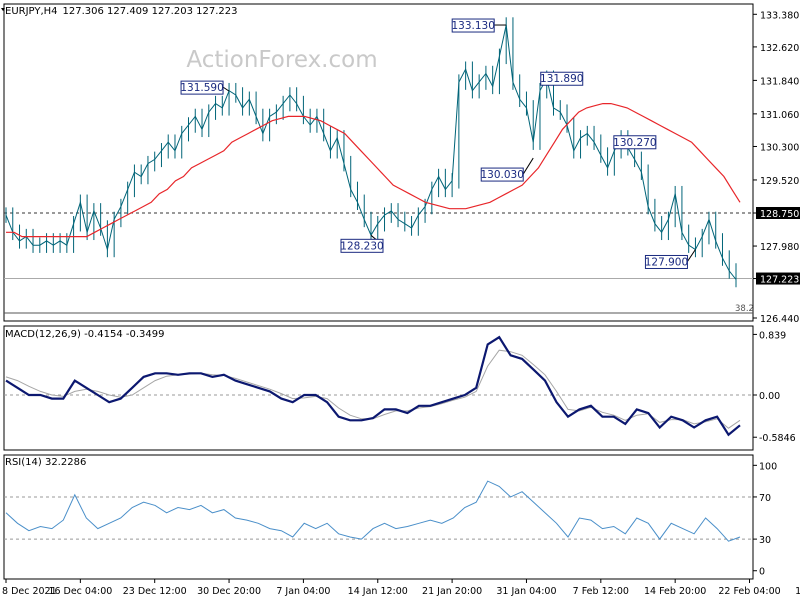 The width and height of the screenshot is (800, 604). Describe the element at coordinates (281, 60) in the screenshot. I see `watermark-text: ActionForex.com` at that location.